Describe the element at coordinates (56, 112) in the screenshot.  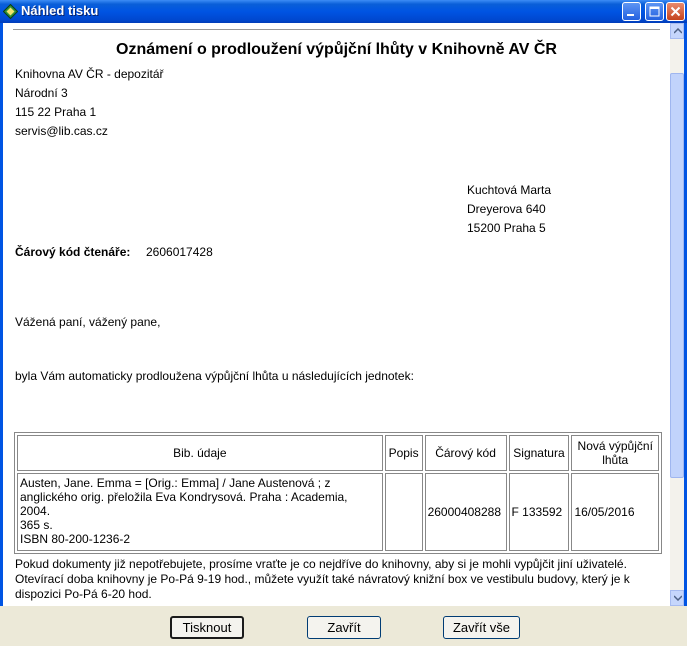
I see `library-city: 115 22 Praha 1` at that location.